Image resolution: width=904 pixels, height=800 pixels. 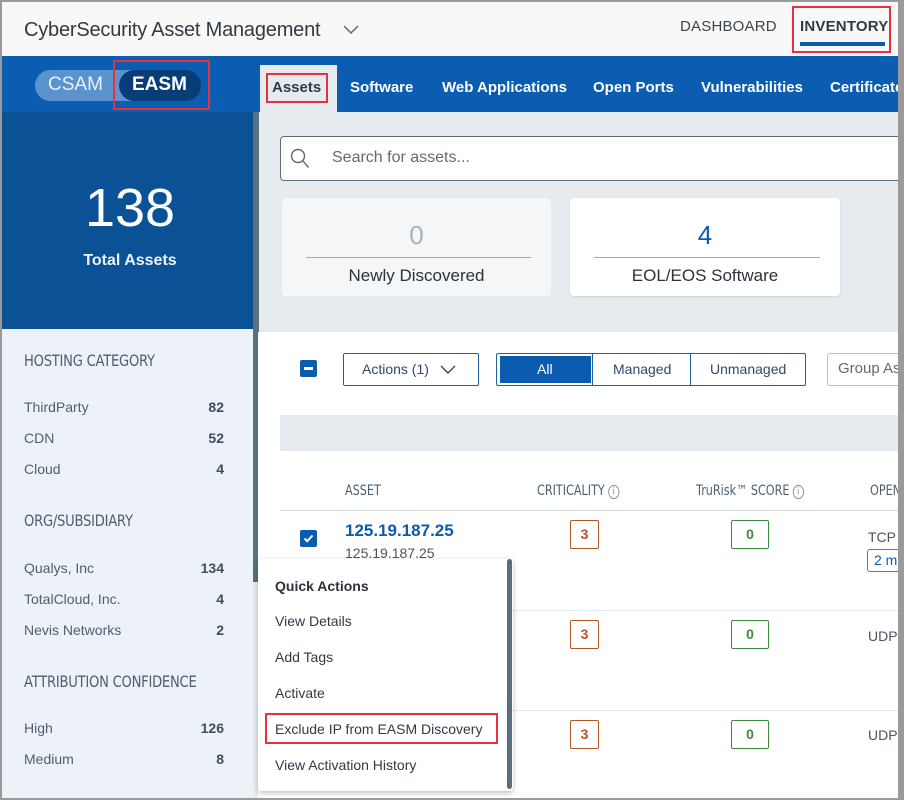 I want to click on facet-item: Medium 8, so click(x=124, y=759).